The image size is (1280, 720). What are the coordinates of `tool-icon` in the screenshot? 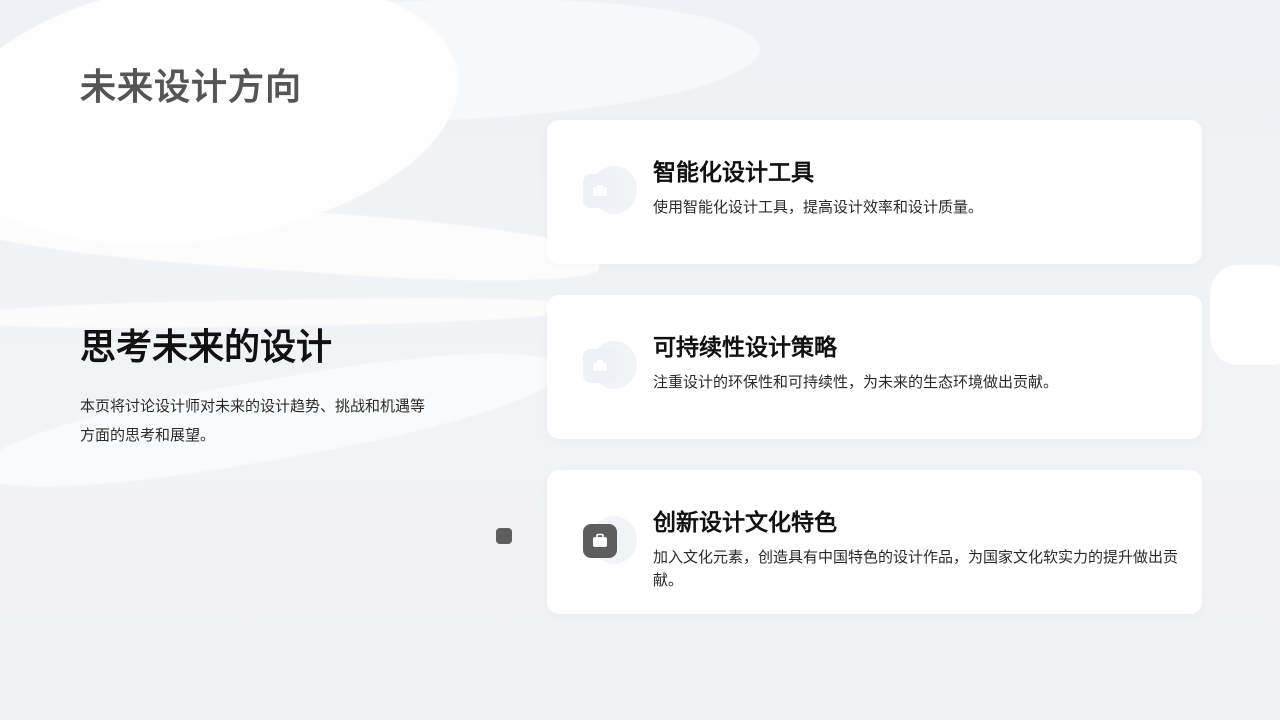 It's located at (609, 191).